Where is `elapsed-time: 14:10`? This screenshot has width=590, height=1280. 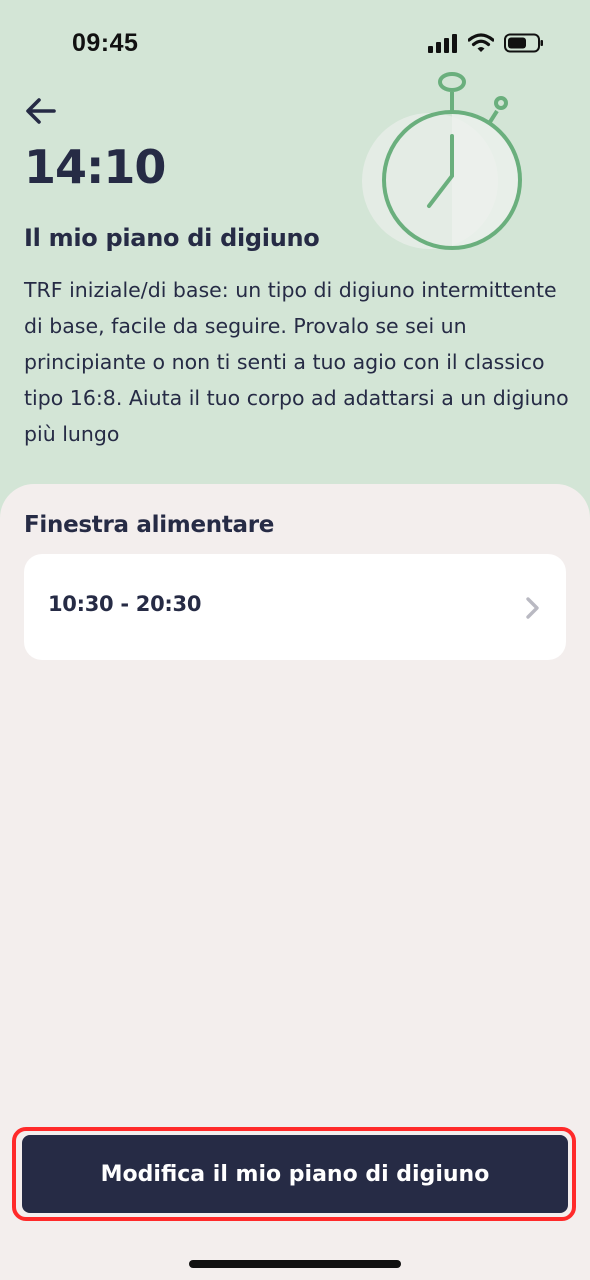
elapsed-time: 14:10 is located at coordinates (95, 167).